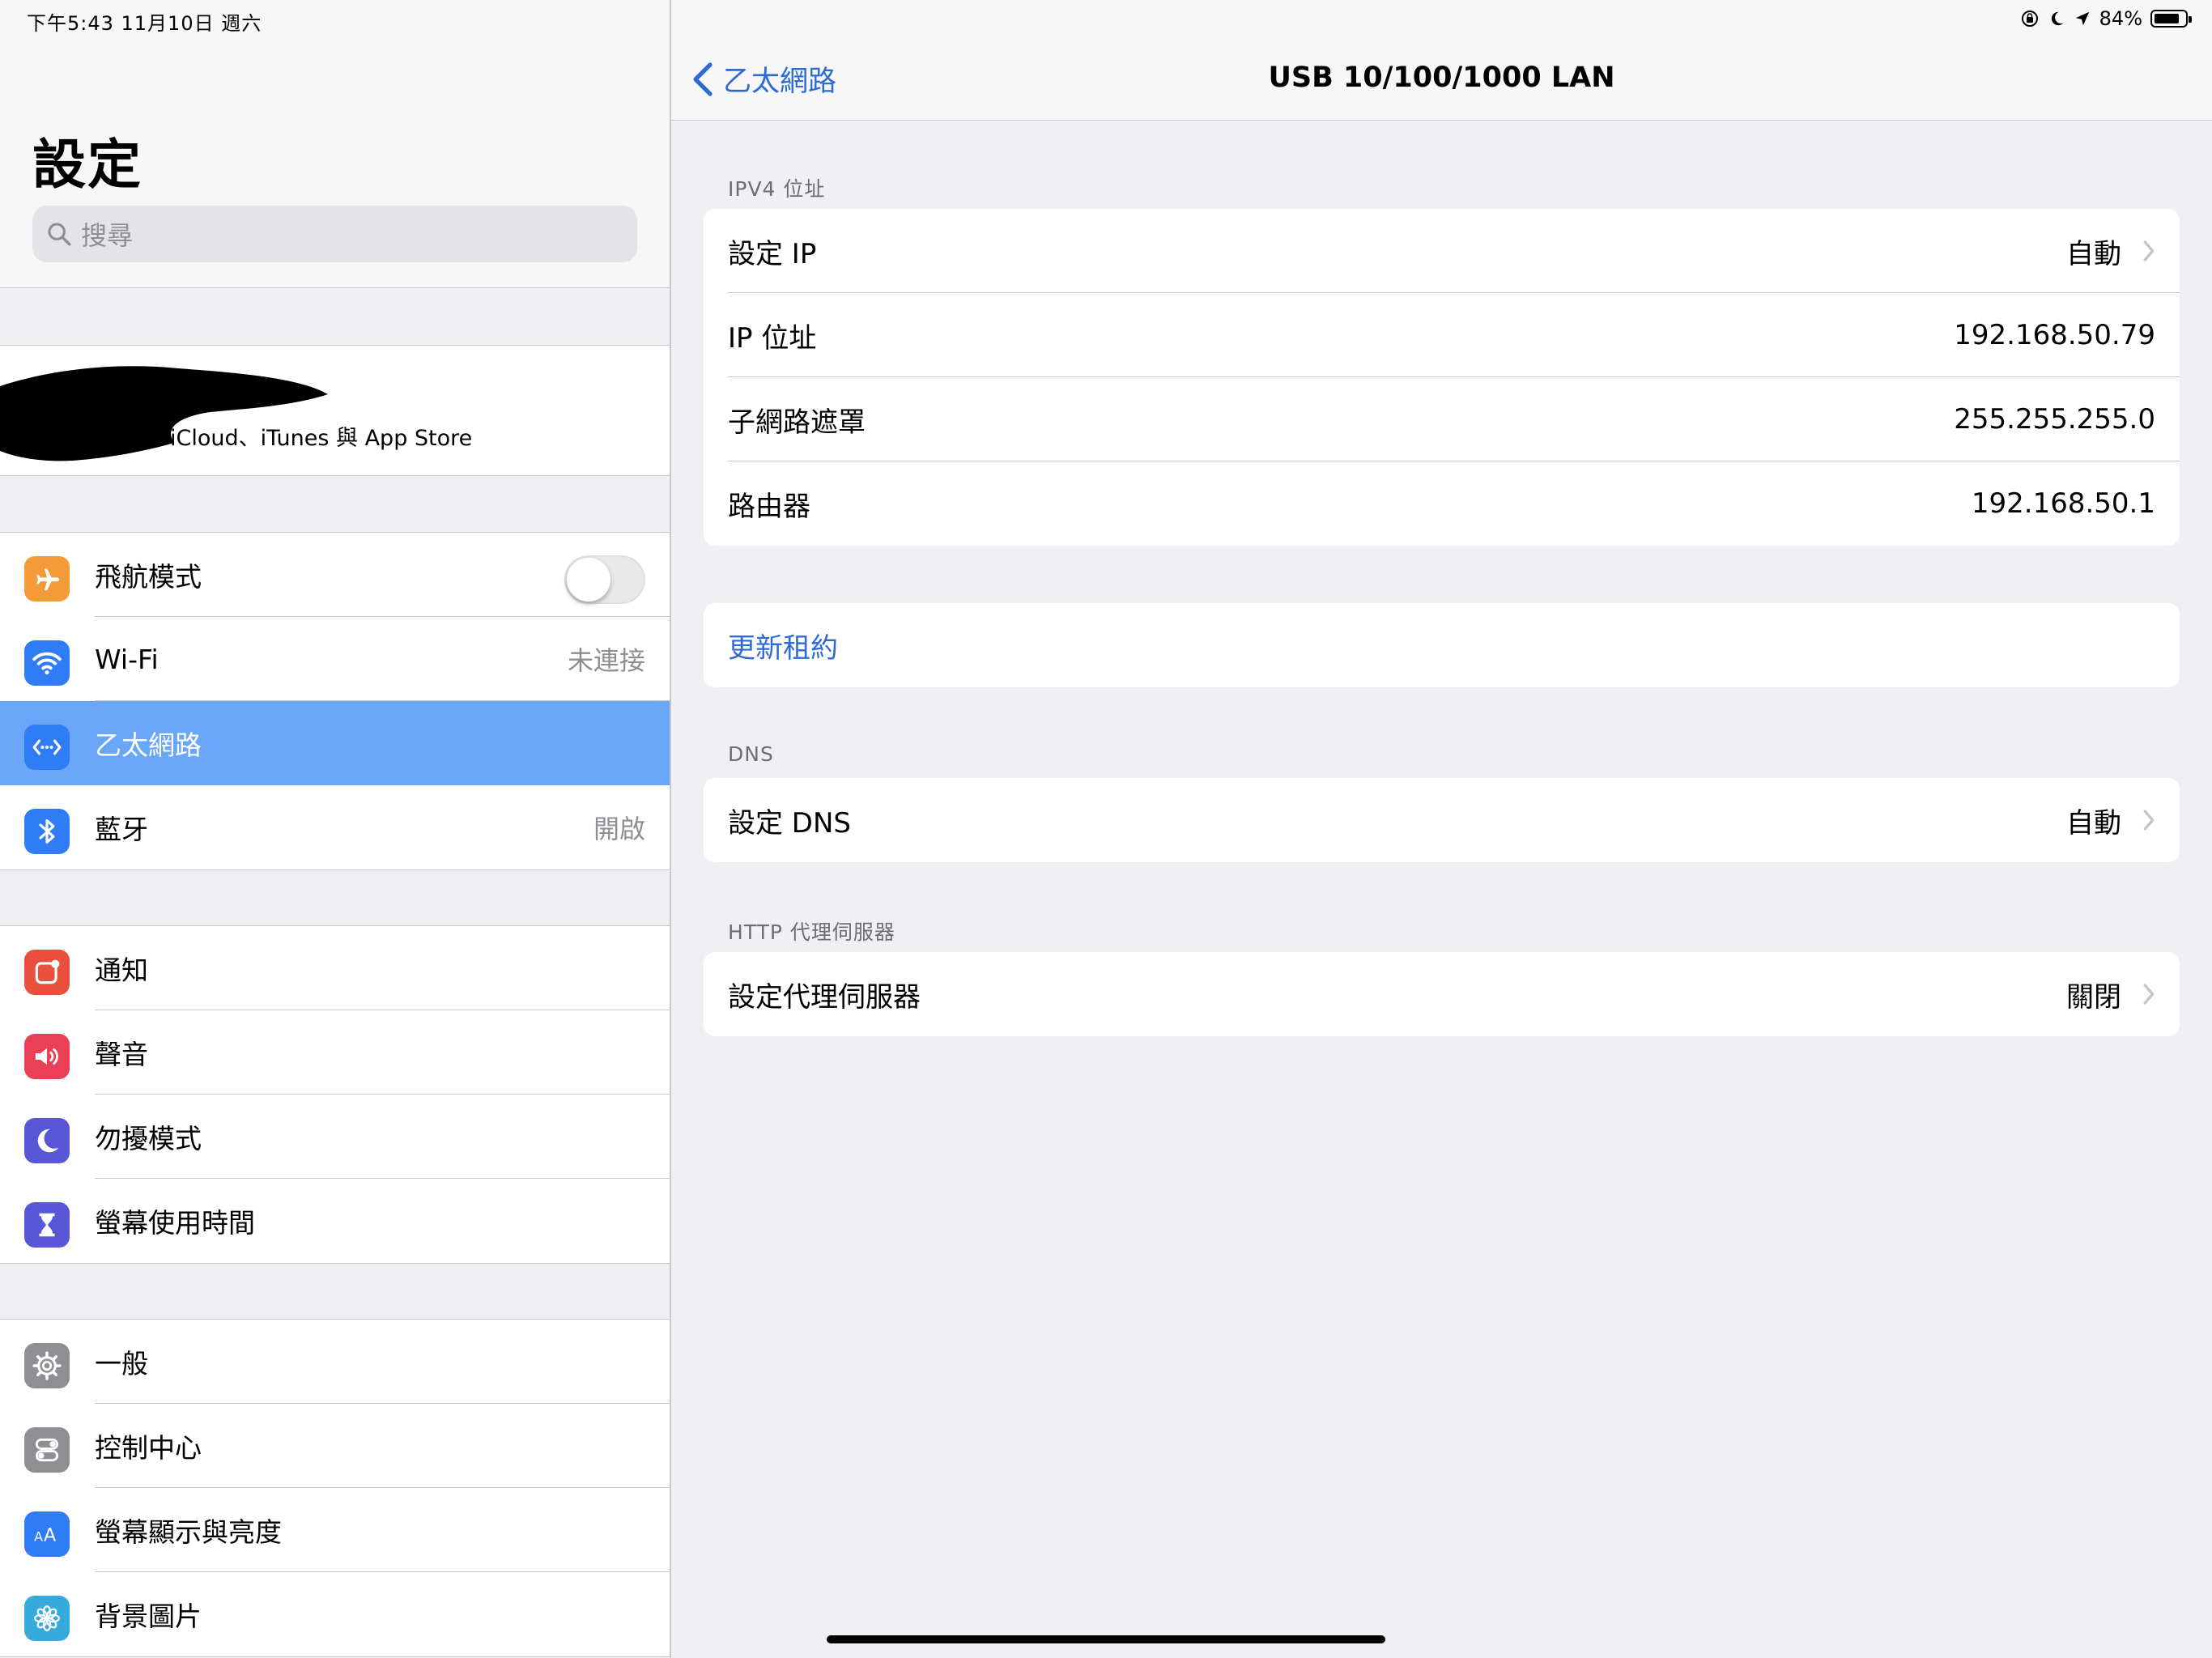 This screenshot has height=1658, width=2212. Describe the element at coordinates (47, 972) in the screenshot. I see `notifications-icon` at that location.